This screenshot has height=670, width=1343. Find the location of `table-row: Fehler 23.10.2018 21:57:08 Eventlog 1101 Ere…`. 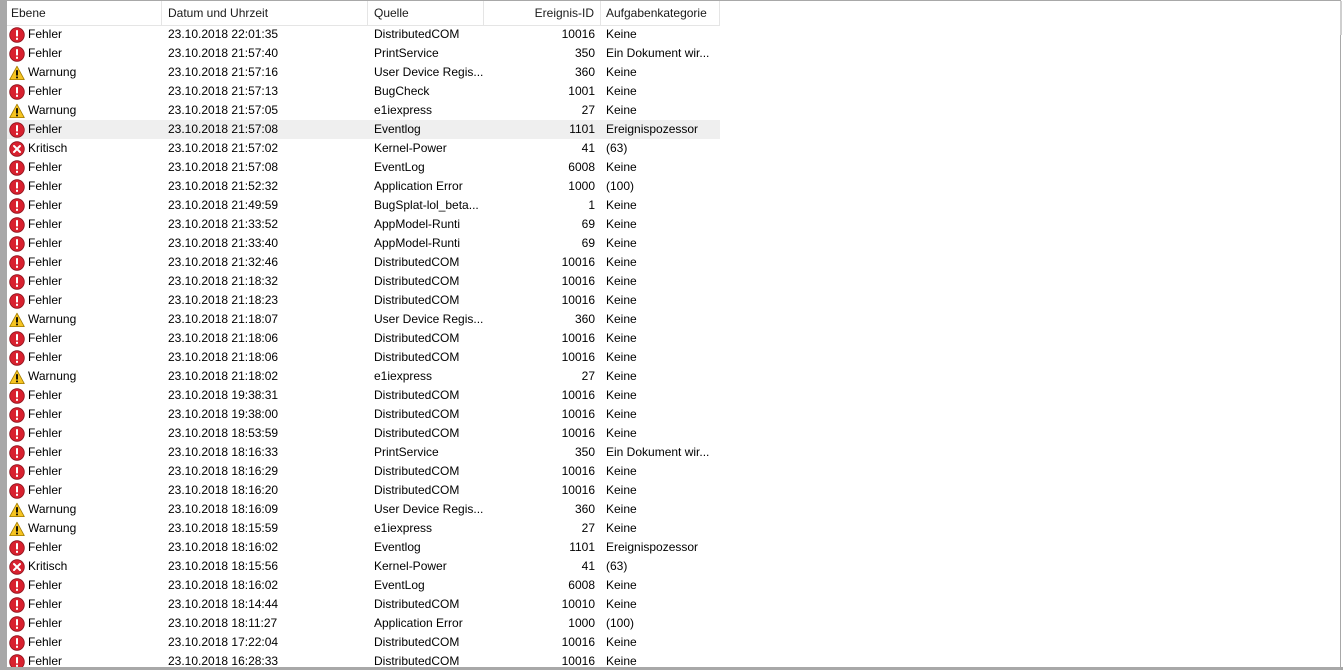

table-row: Fehler 23.10.2018 21:57:08 Eventlog 1101 Ere… is located at coordinates (363, 129).